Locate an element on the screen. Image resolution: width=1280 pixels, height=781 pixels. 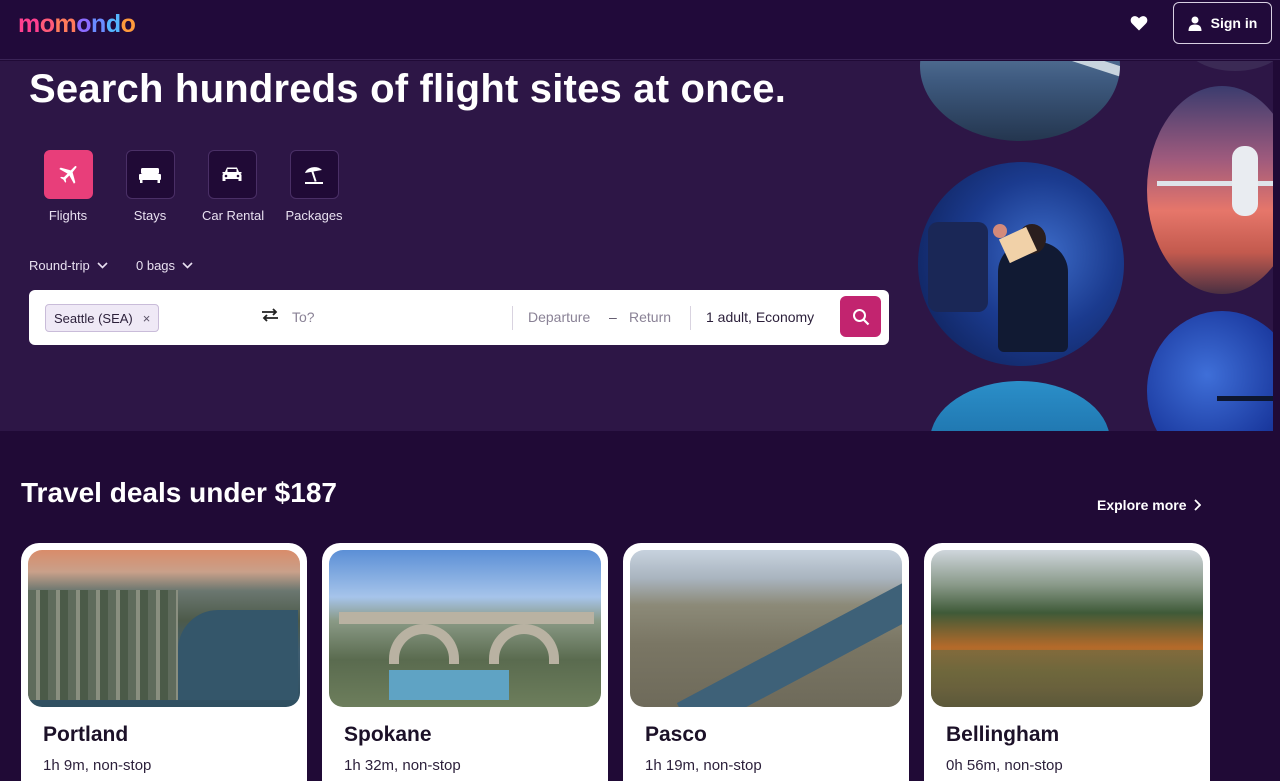
deal-city: Portland is located at coordinates (86, 734).